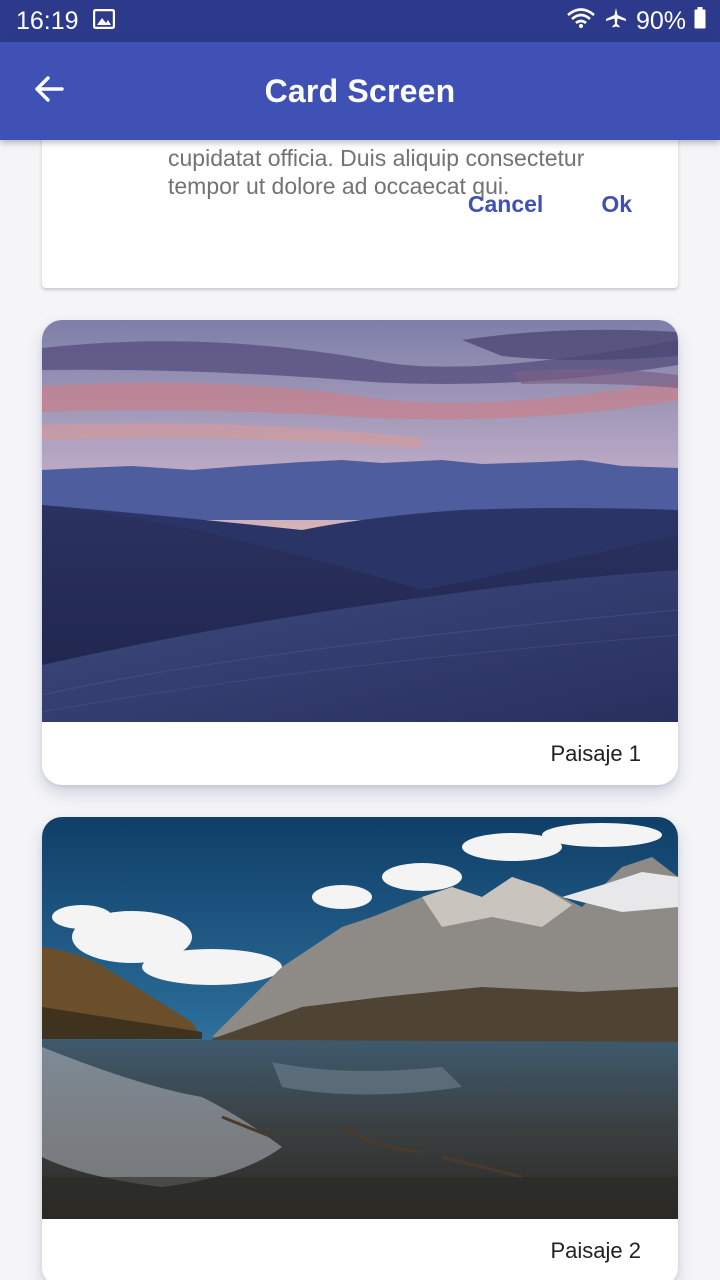 The width and height of the screenshot is (720, 1280). I want to click on page-title: Card Screen, so click(360, 90).